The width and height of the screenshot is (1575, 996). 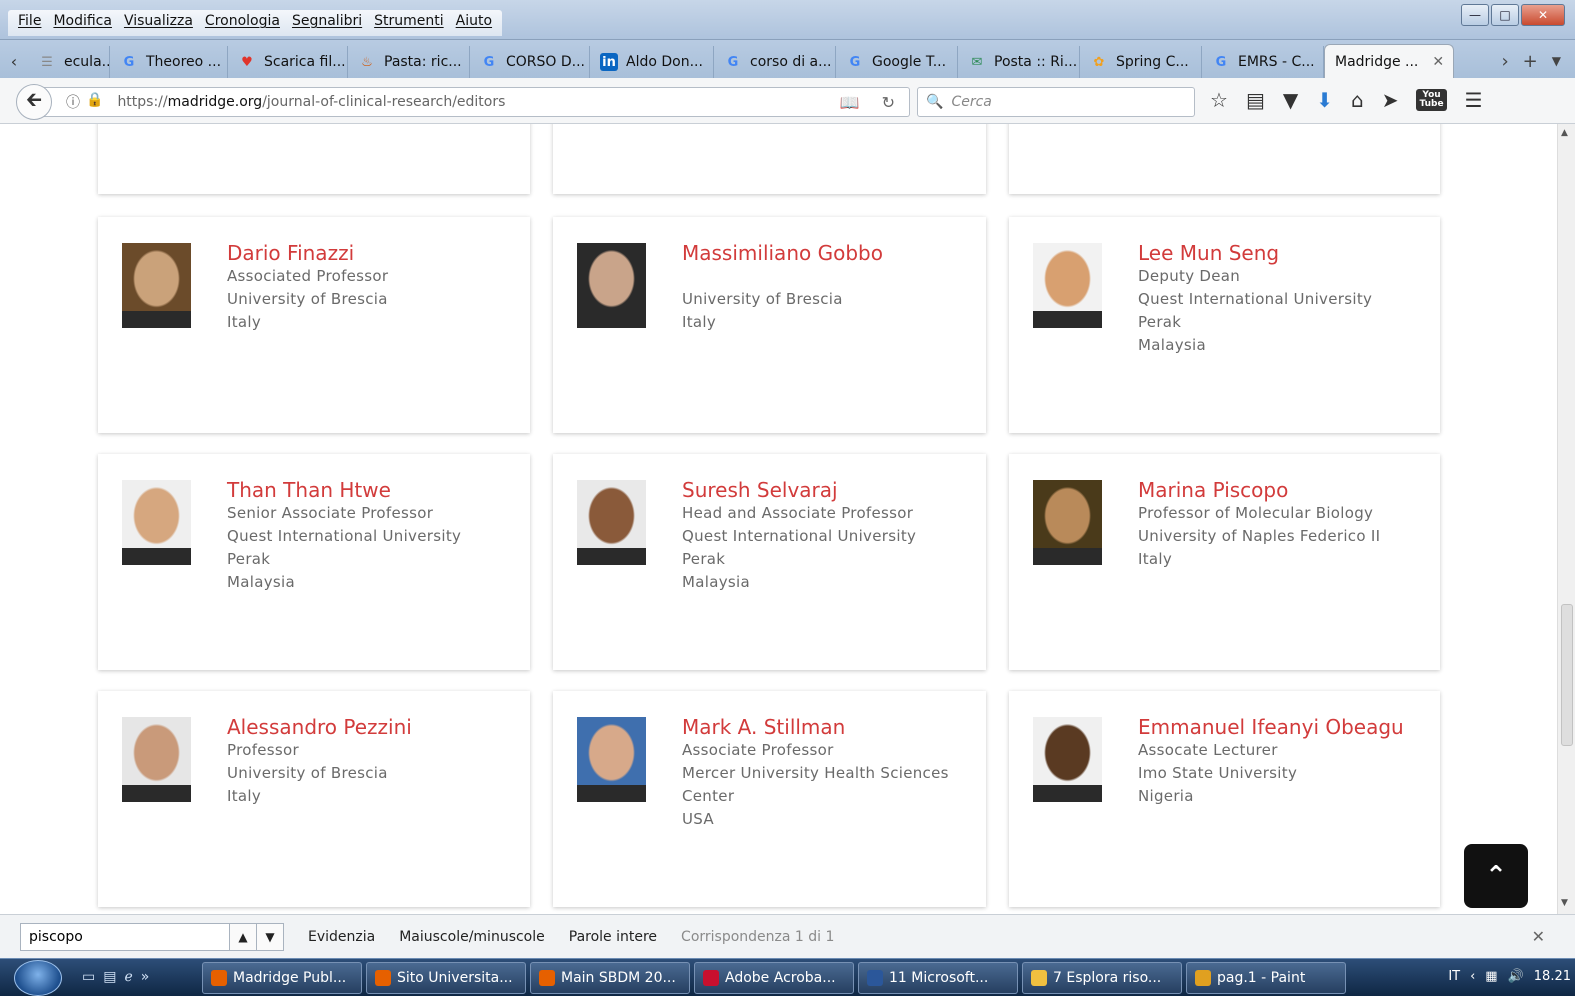 What do you see at coordinates (145, 977) in the screenshot?
I see `more-quick-launch-icon: »` at bounding box center [145, 977].